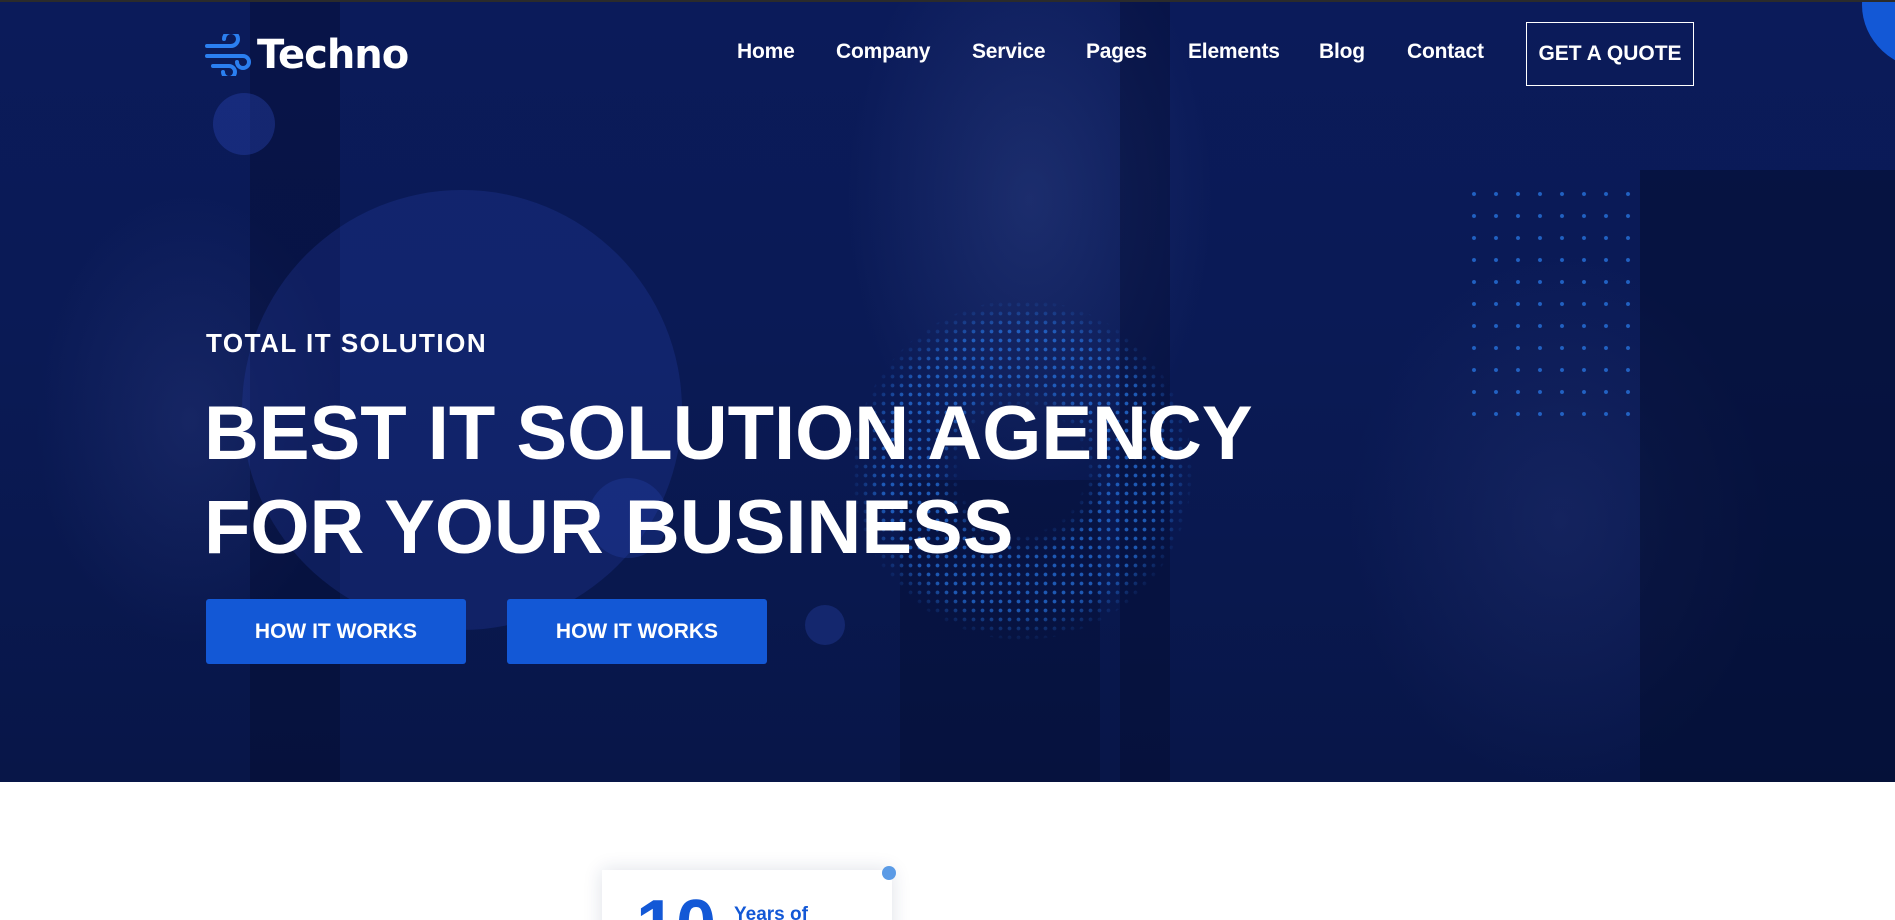  What do you see at coordinates (1234, 52) in the screenshot?
I see `nav-elements: Elements` at bounding box center [1234, 52].